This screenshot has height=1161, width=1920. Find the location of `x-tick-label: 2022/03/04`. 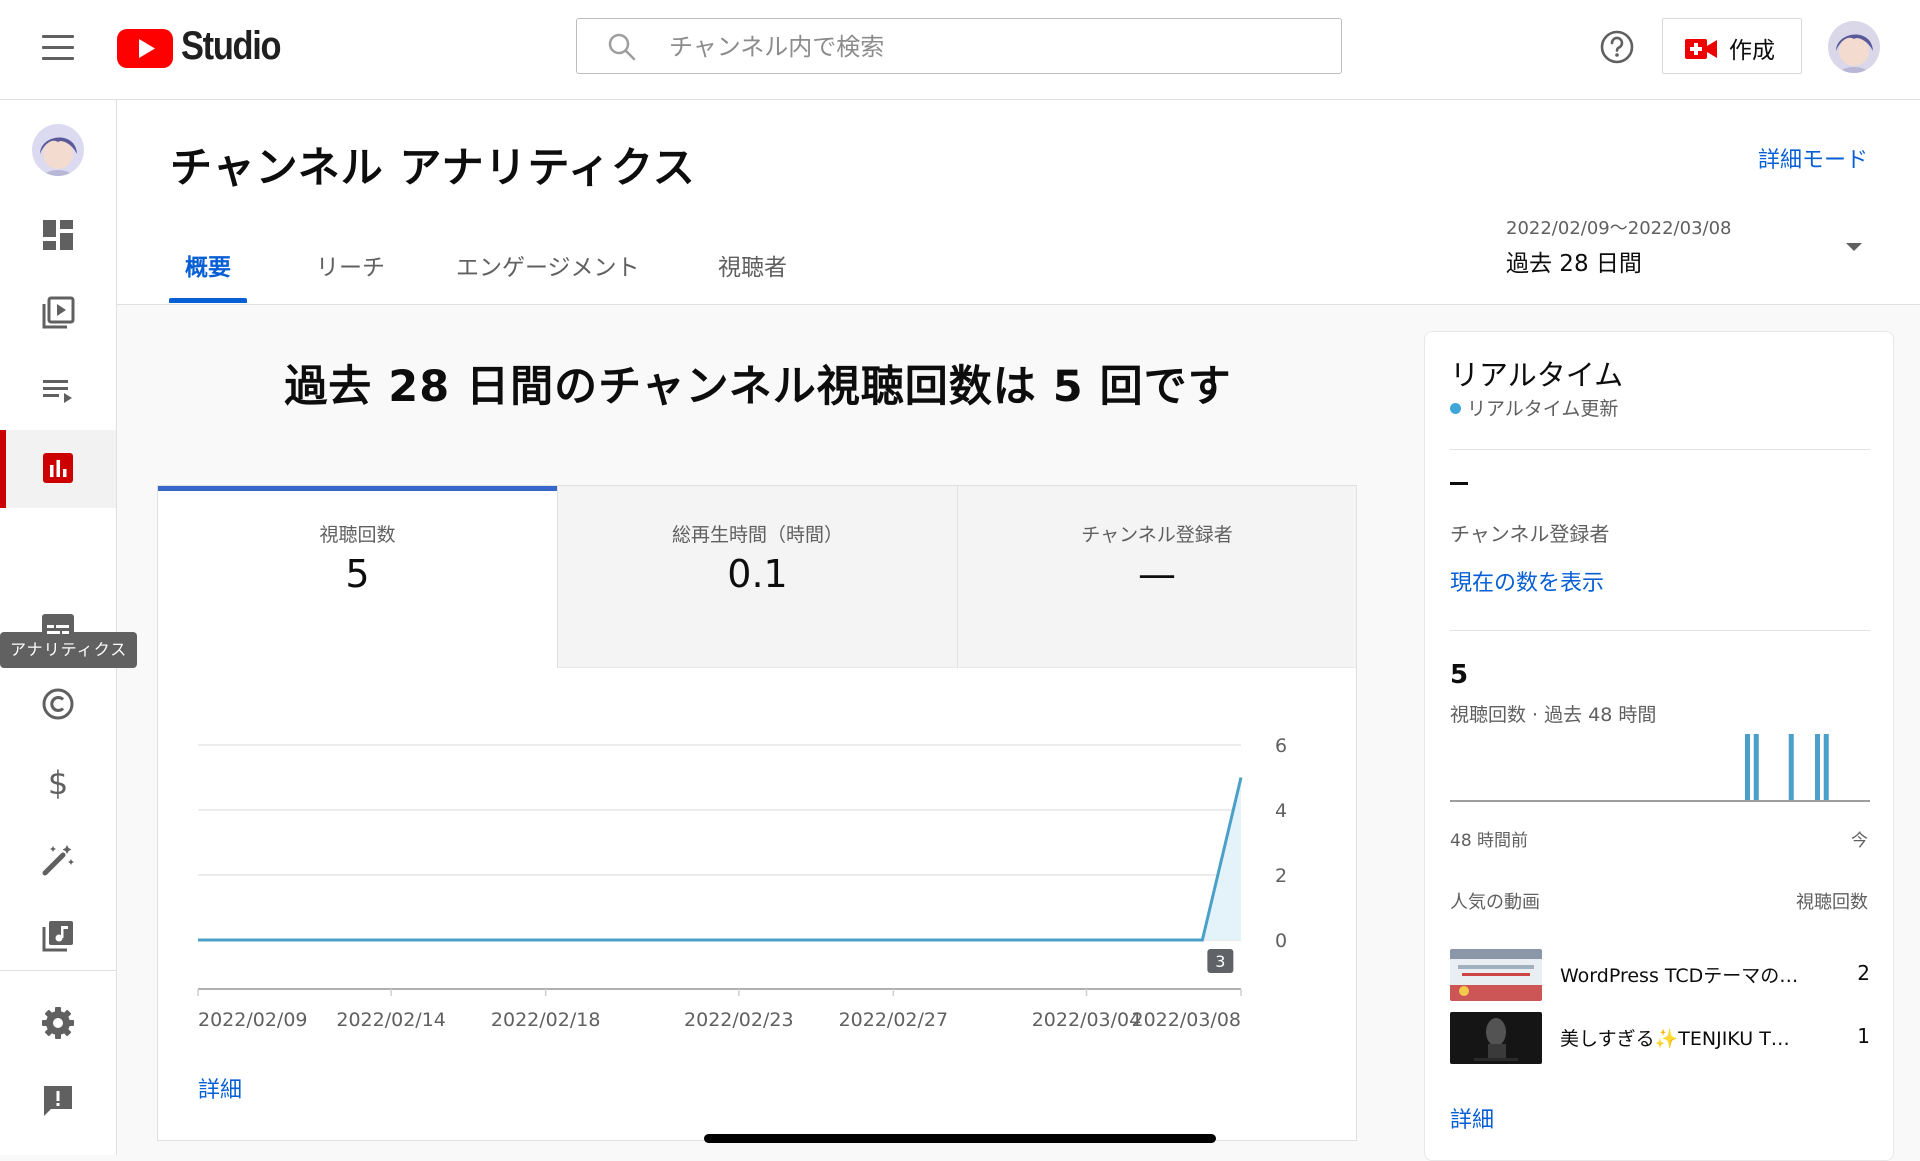

x-tick-label: 2022/03/04 is located at coordinates (1087, 1020).